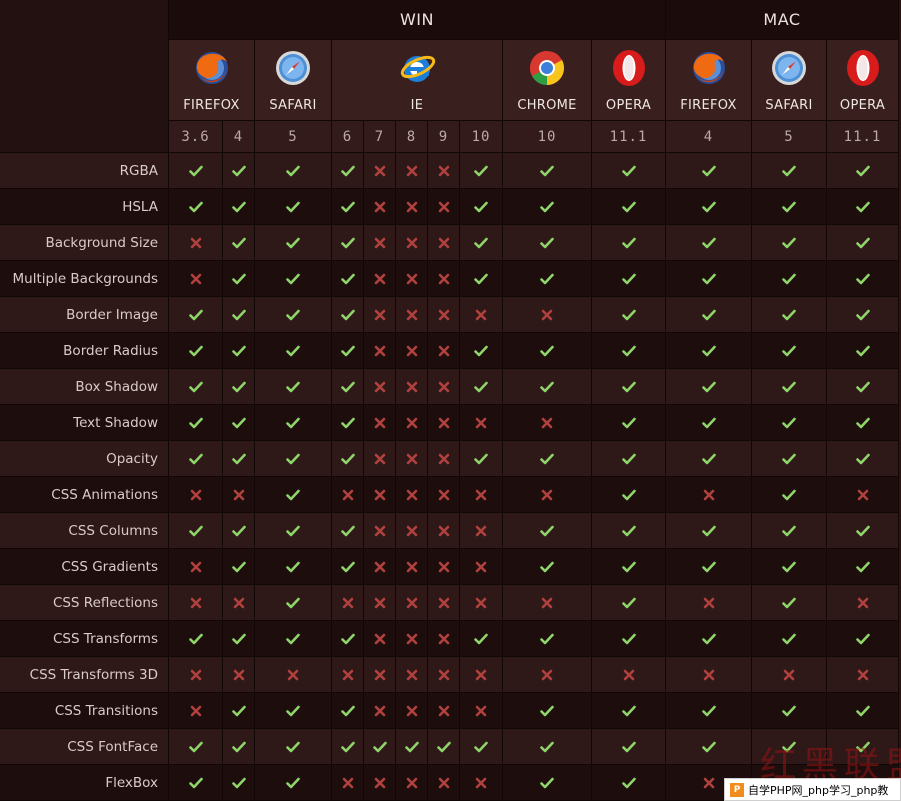 The image size is (901, 801). I want to click on feature-label: Box Shadow, so click(84, 387).